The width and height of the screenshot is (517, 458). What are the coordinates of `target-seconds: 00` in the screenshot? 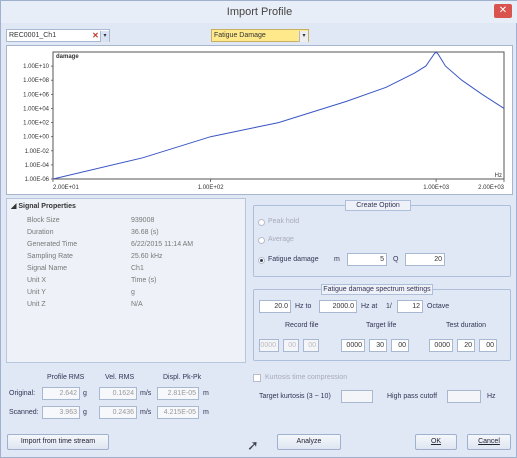 It's located at (400, 345).